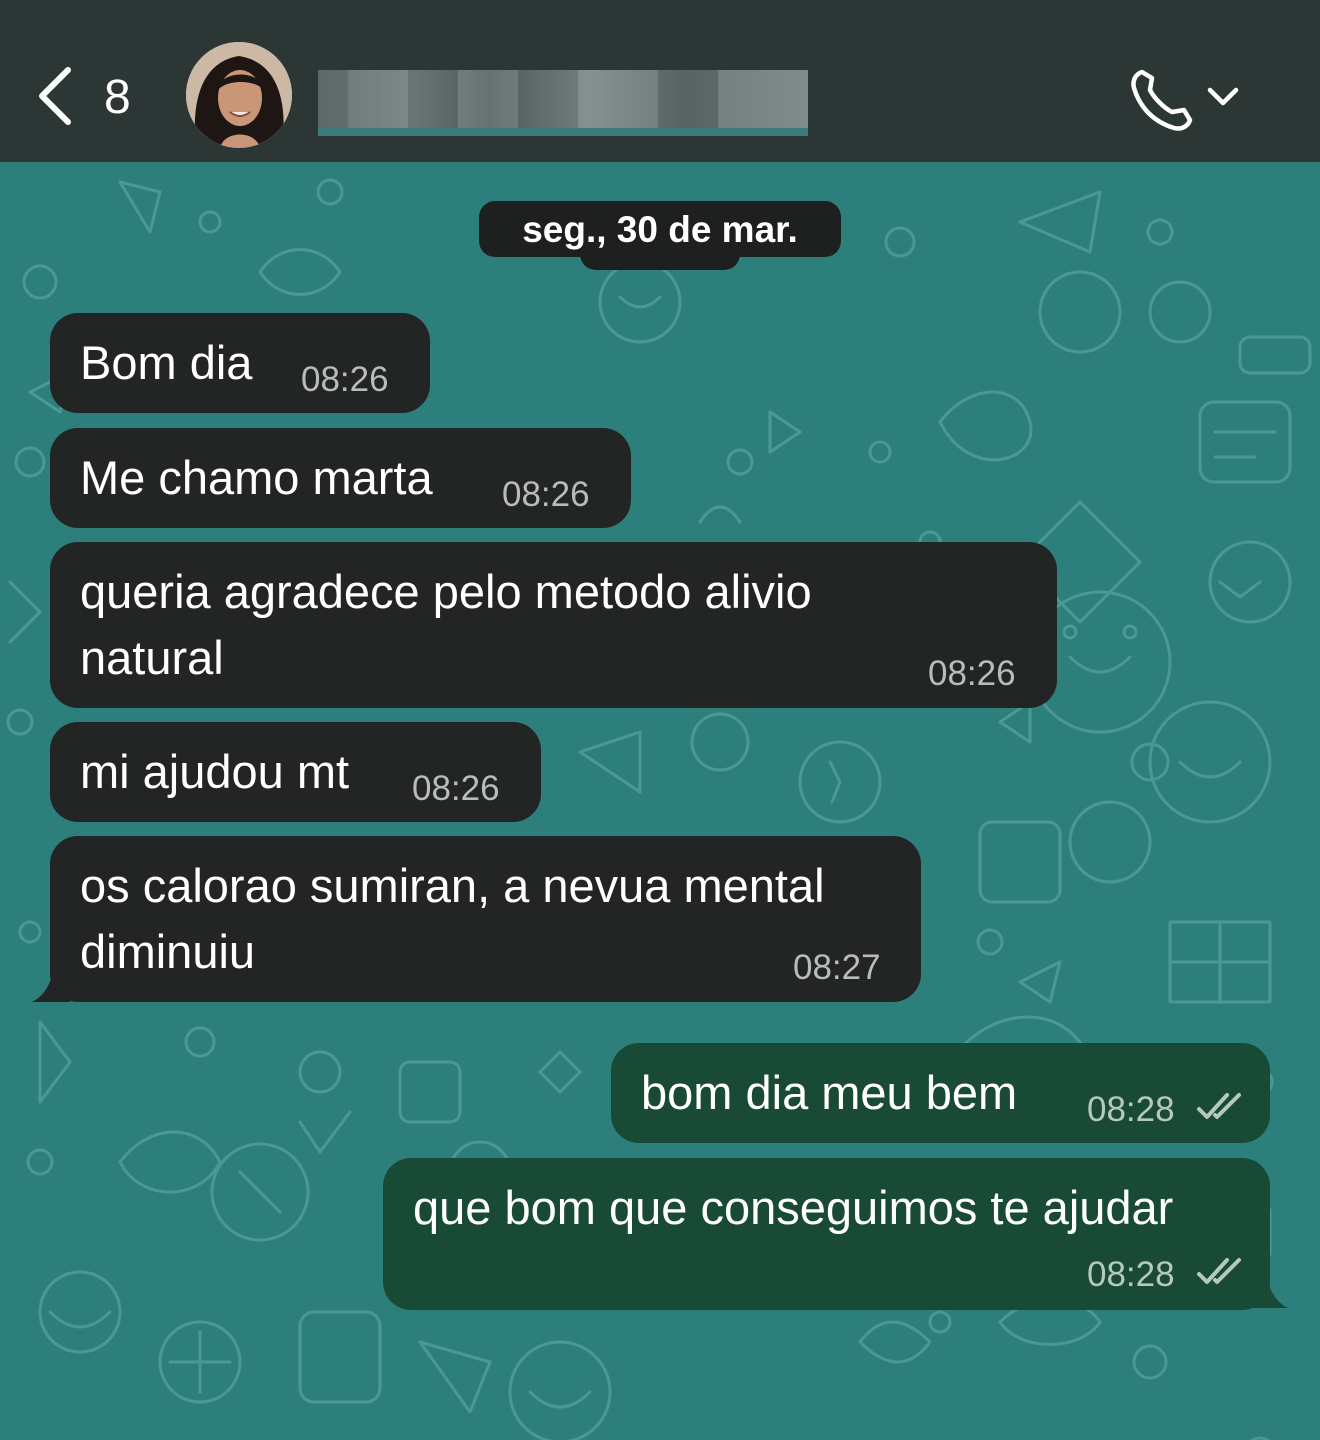 This screenshot has height=1440, width=1320. I want to click on unread-count: 8, so click(117, 97).